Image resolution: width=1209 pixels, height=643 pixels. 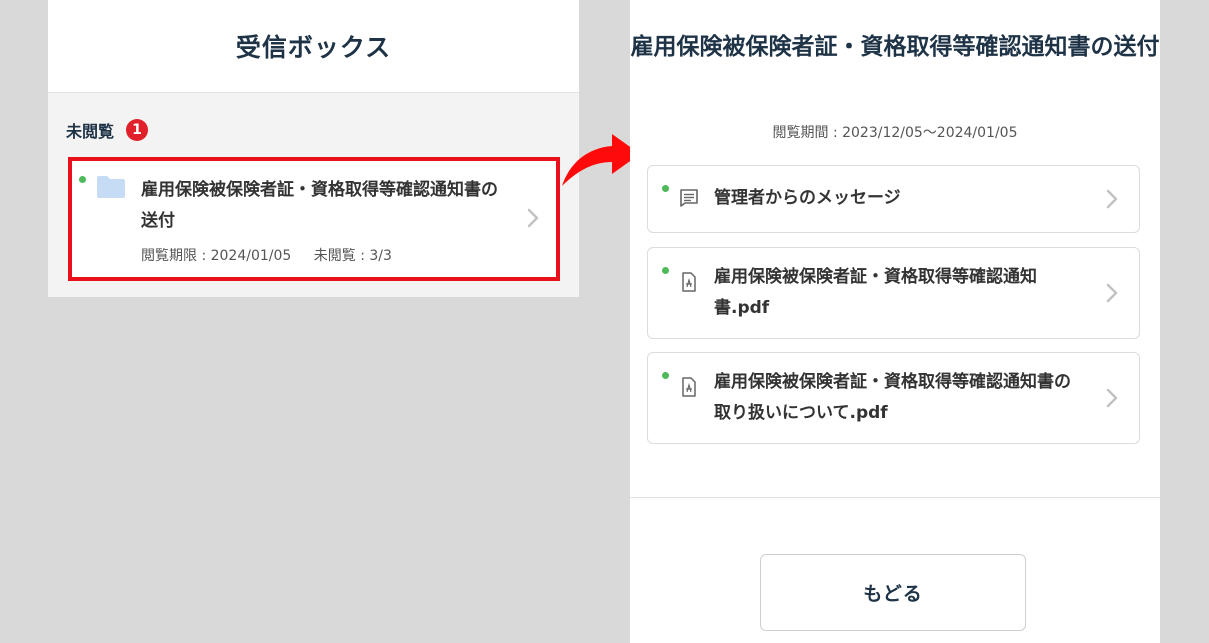 What do you see at coordinates (895, 47) in the screenshot?
I see `detail-title: 雇用保険被保険者証・資格取得等確認通知書の送付` at bounding box center [895, 47].